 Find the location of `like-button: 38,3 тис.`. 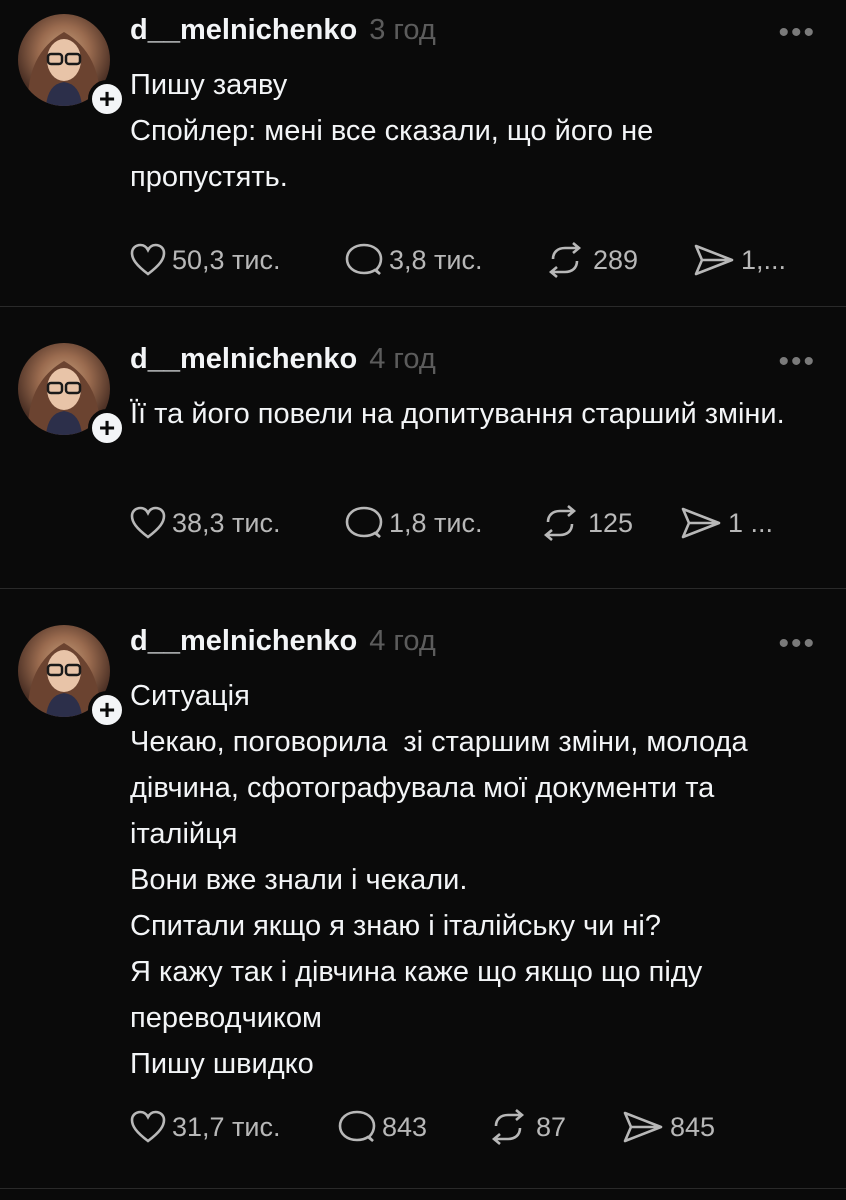

like-button: 38,3 тис. is located at coordinates (237, 523).